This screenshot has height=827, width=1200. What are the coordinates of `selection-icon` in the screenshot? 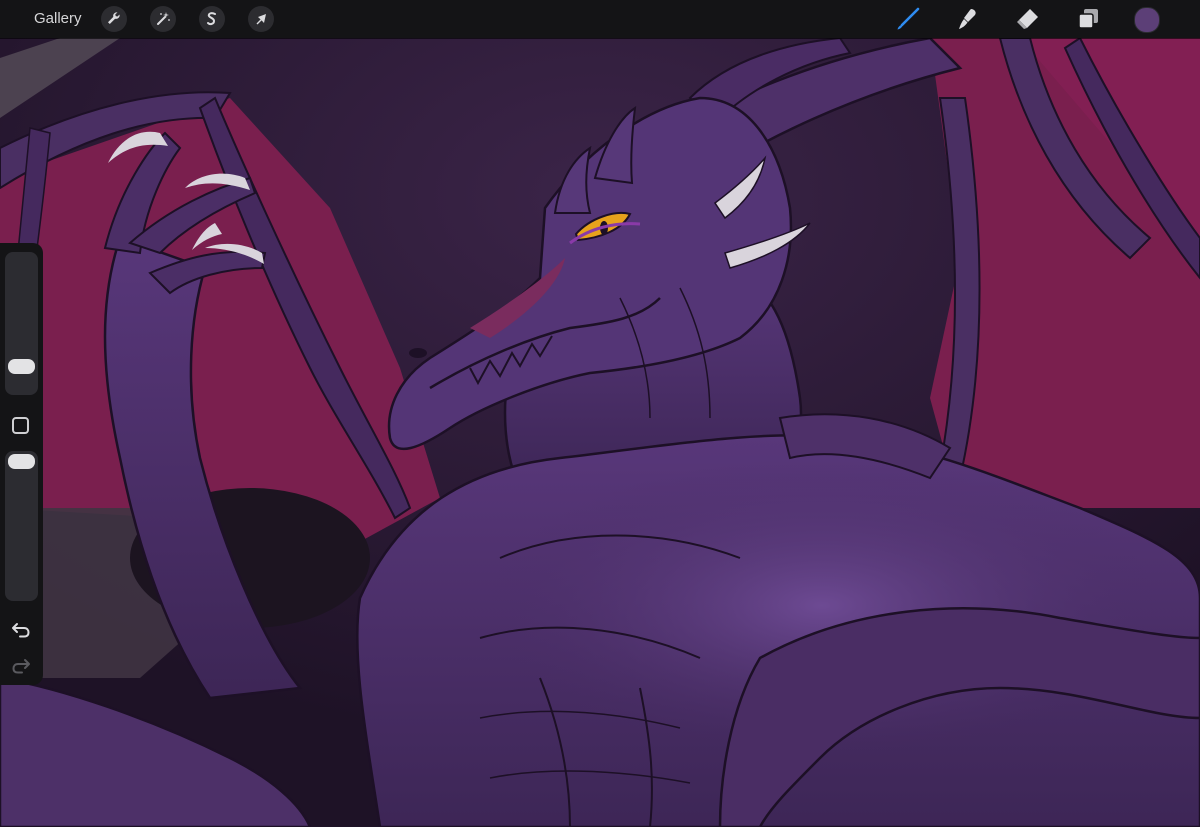 It's located at (211, 19).